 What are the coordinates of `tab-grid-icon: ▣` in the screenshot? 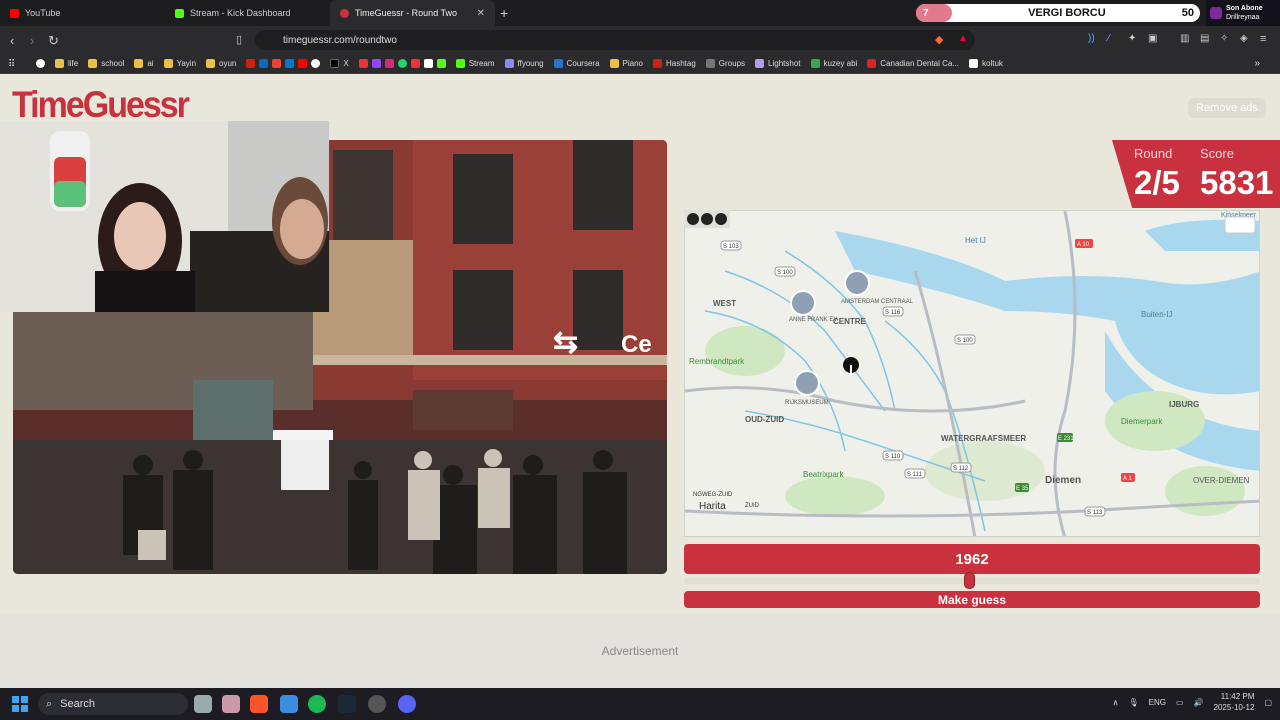 It's located at (1152, 38).